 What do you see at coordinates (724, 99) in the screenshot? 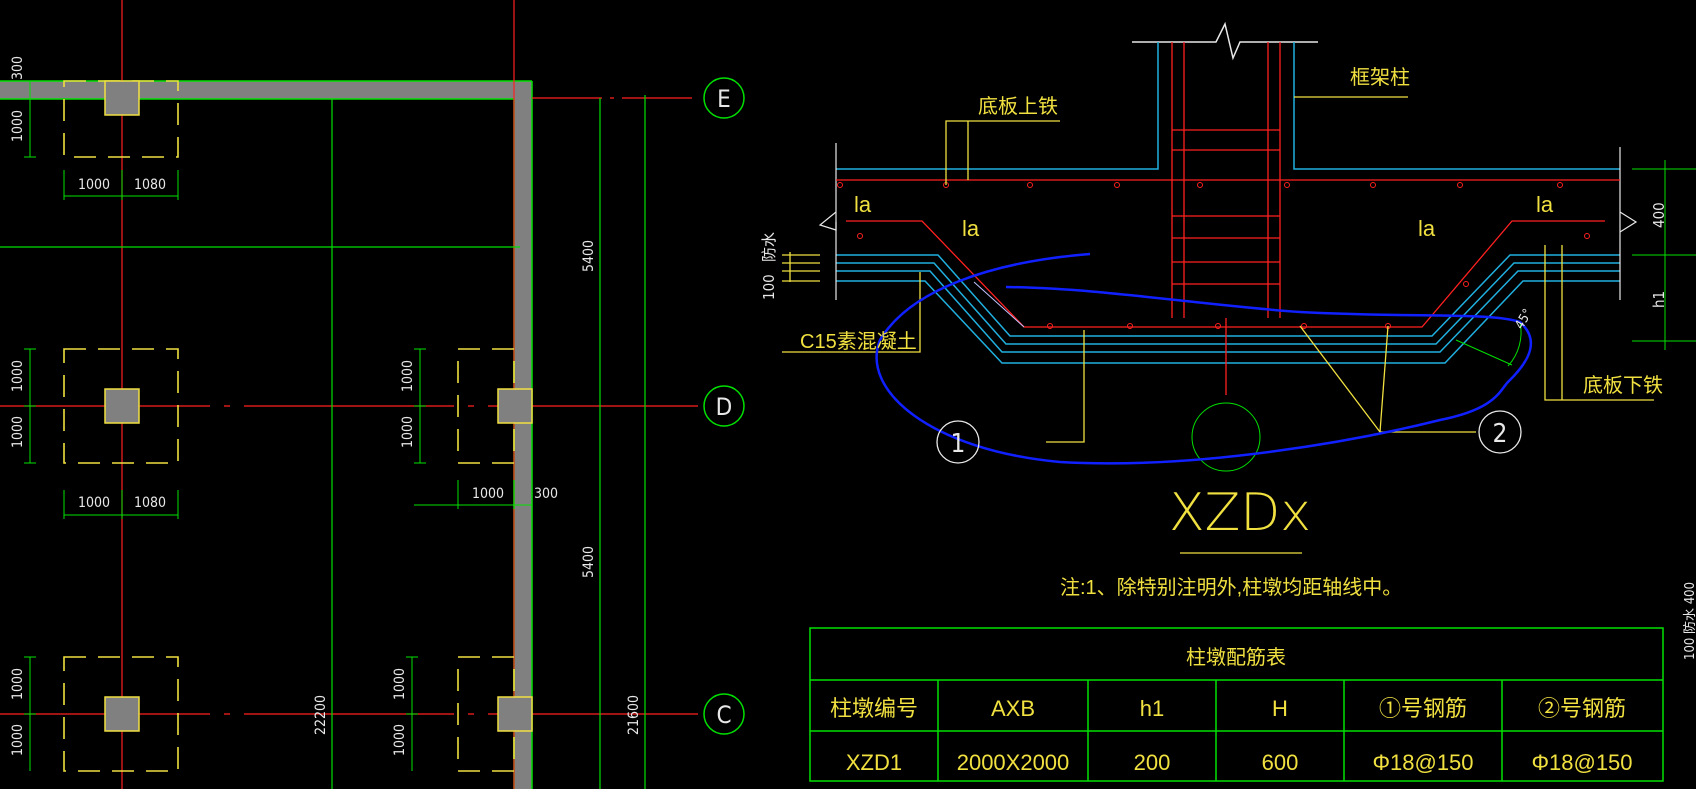
I see `axis-label-e: E` at bounding box center [724, 99].